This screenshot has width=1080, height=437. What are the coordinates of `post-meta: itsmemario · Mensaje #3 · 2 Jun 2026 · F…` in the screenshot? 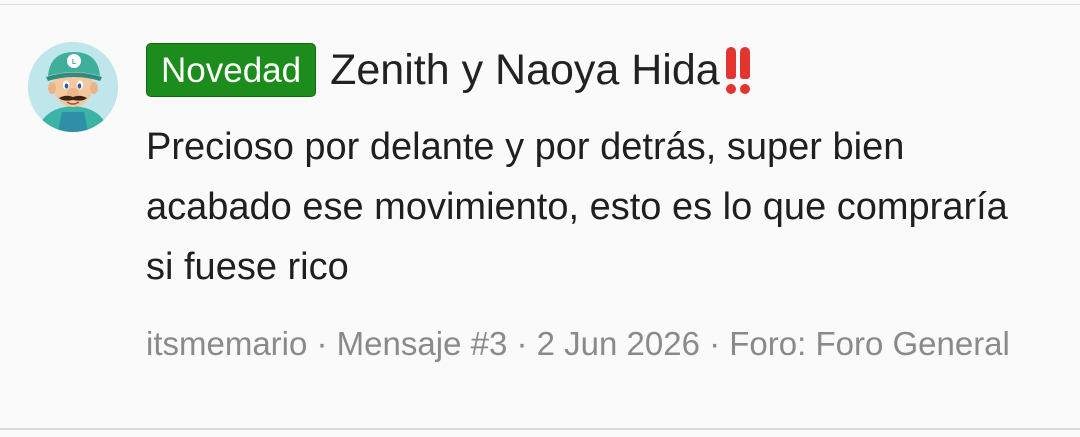 It's located at (586, 344).